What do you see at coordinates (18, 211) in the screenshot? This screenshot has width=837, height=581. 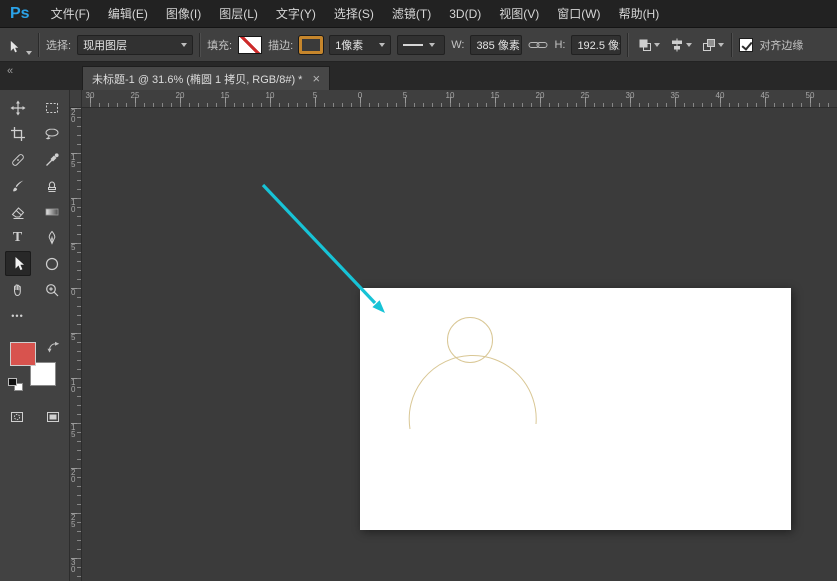 I see `eraser-tool` at bounding box center [18, 211].